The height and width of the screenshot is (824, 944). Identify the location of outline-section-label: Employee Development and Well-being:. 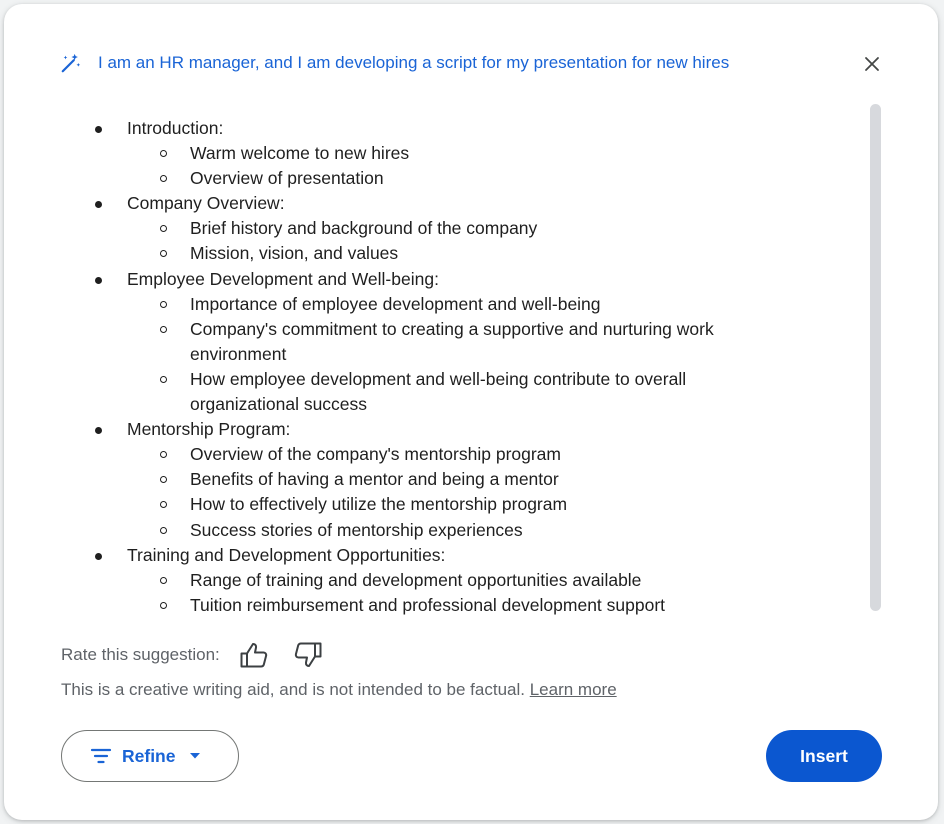
(283, 278).